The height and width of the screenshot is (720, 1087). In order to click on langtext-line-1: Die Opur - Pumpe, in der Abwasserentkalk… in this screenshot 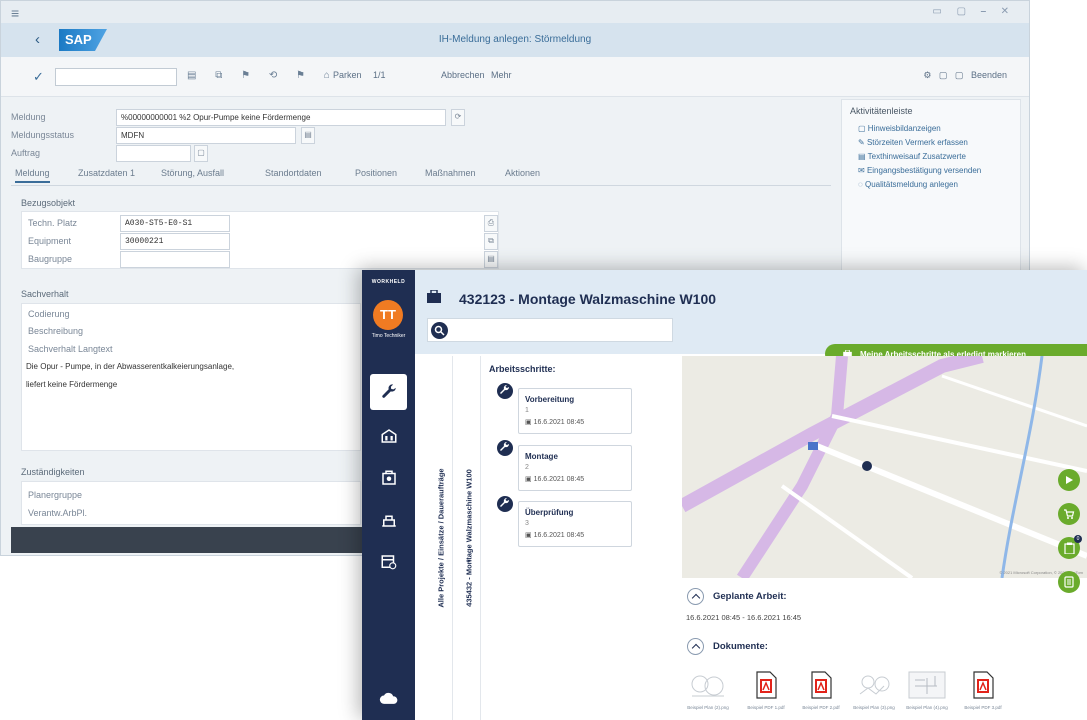, I will do `click(130, 366)`.